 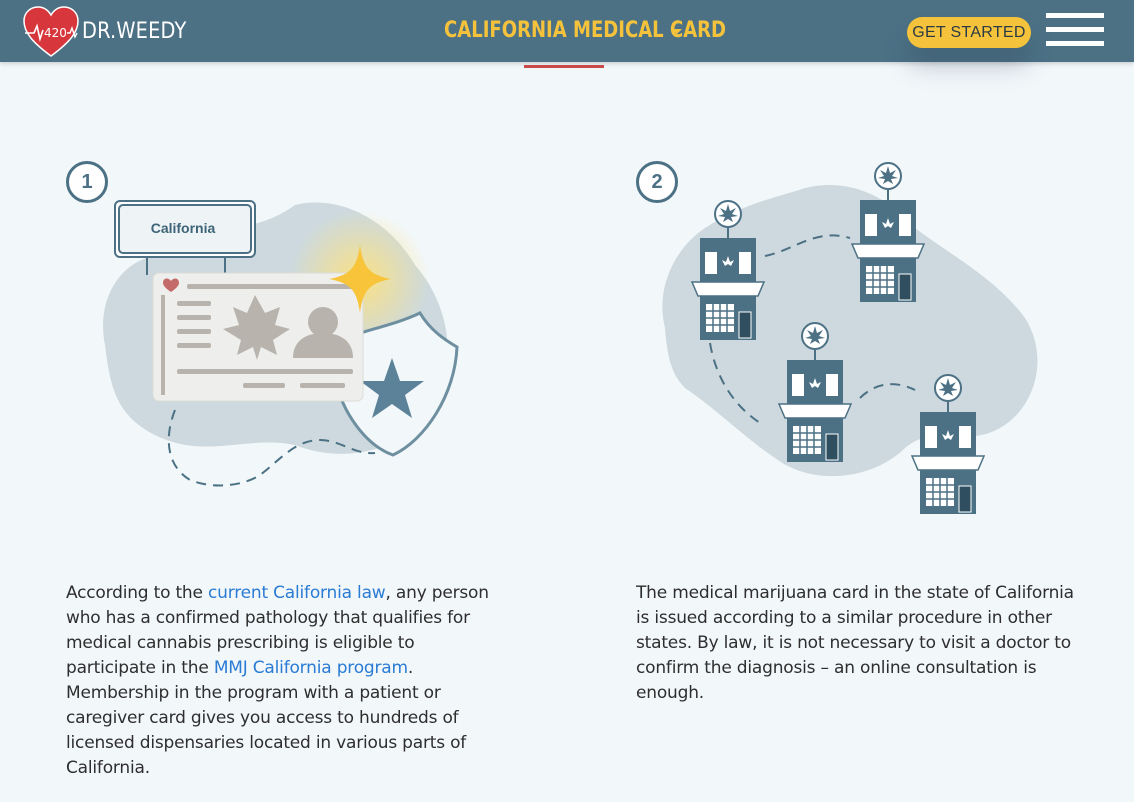 I want to click on nav-california-medical-card: CALIFORNIA MEDICAL CARD, so click(x=585, y=30).